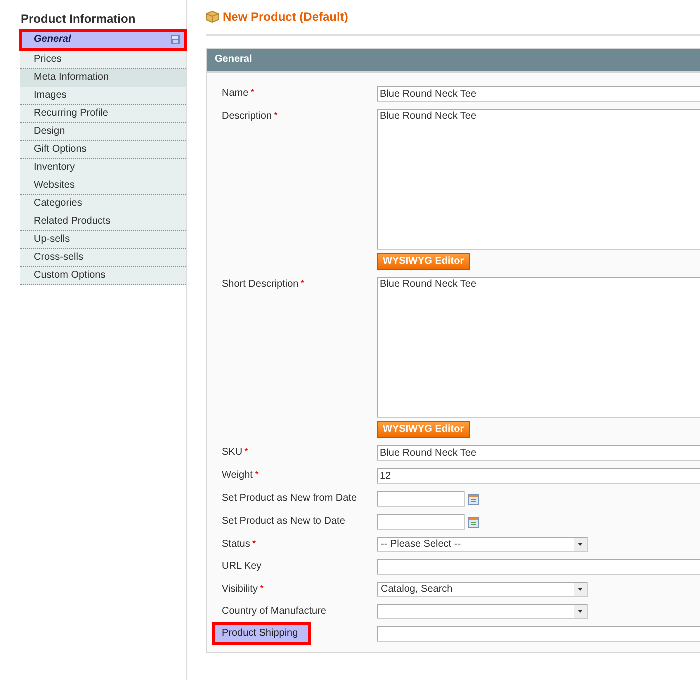 The image size is (700, 680). What do you see at coordinates (103, 204) in the screenshot?
I see `sidebar-tab: Categories` at bounding box center [103, 204].